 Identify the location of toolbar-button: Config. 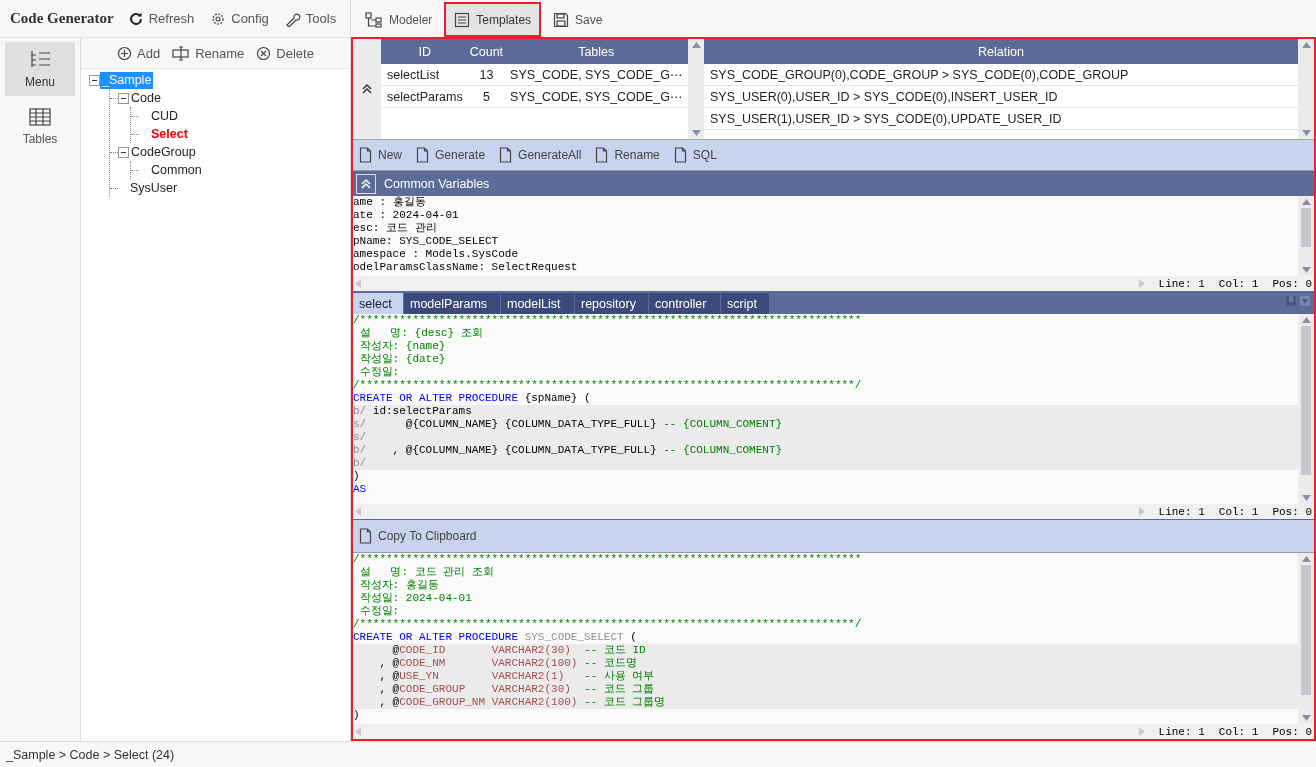
(239, 18).